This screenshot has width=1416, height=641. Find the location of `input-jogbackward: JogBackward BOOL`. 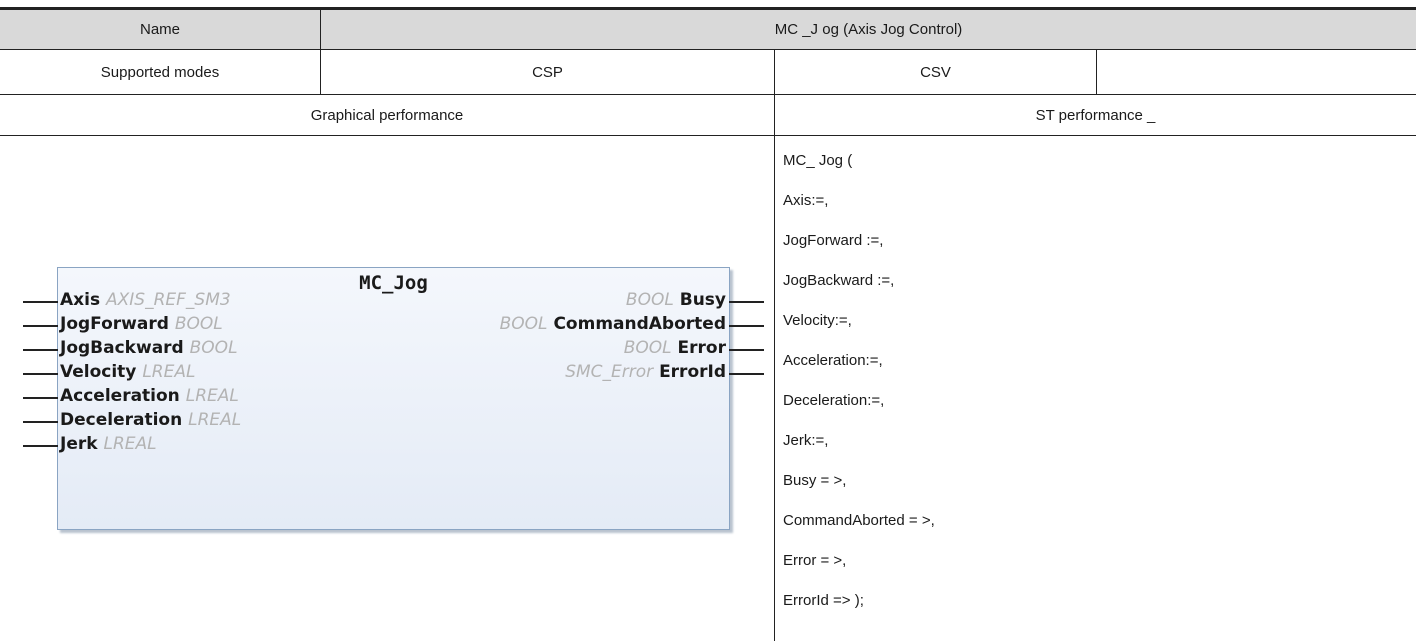

input-jogbackward: JogBackward BOOL is located at coordinates (149, 348).